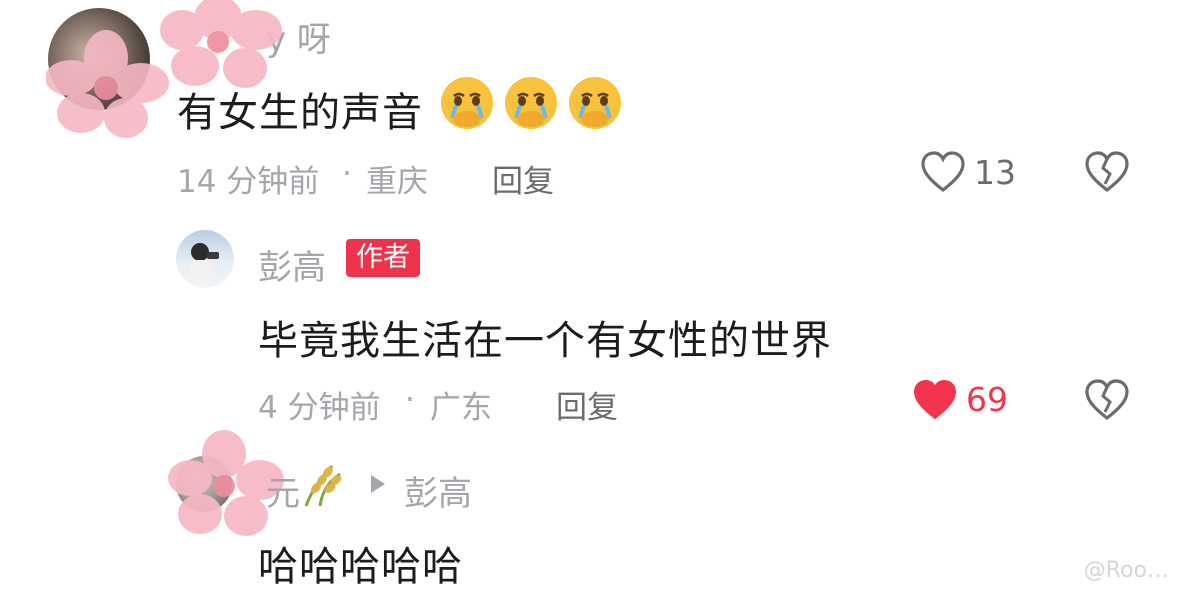  Describe the element at coordinates (323, 485) in the screenshot. I see `rice-ear-icon` at that location.